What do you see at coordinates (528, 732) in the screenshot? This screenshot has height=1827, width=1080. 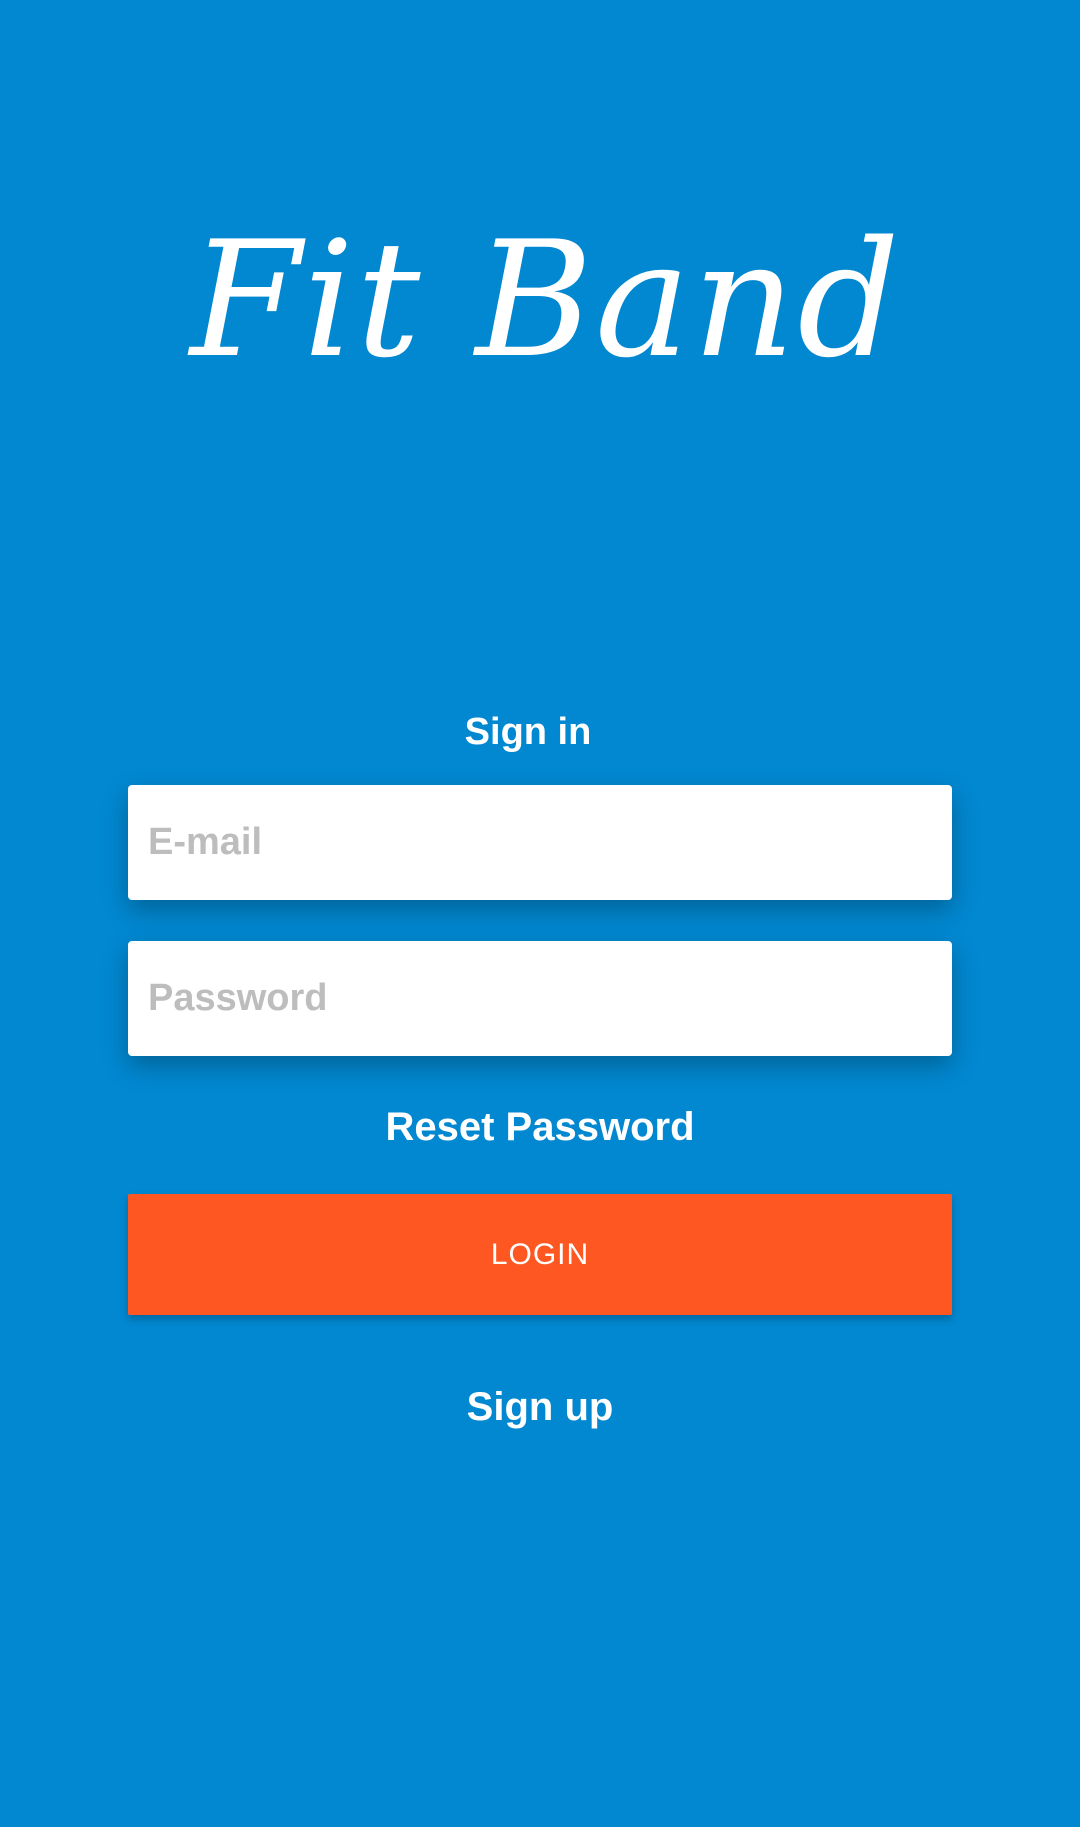 I see `sign-in-heading: Sign in` at bounding box center [528, 732].